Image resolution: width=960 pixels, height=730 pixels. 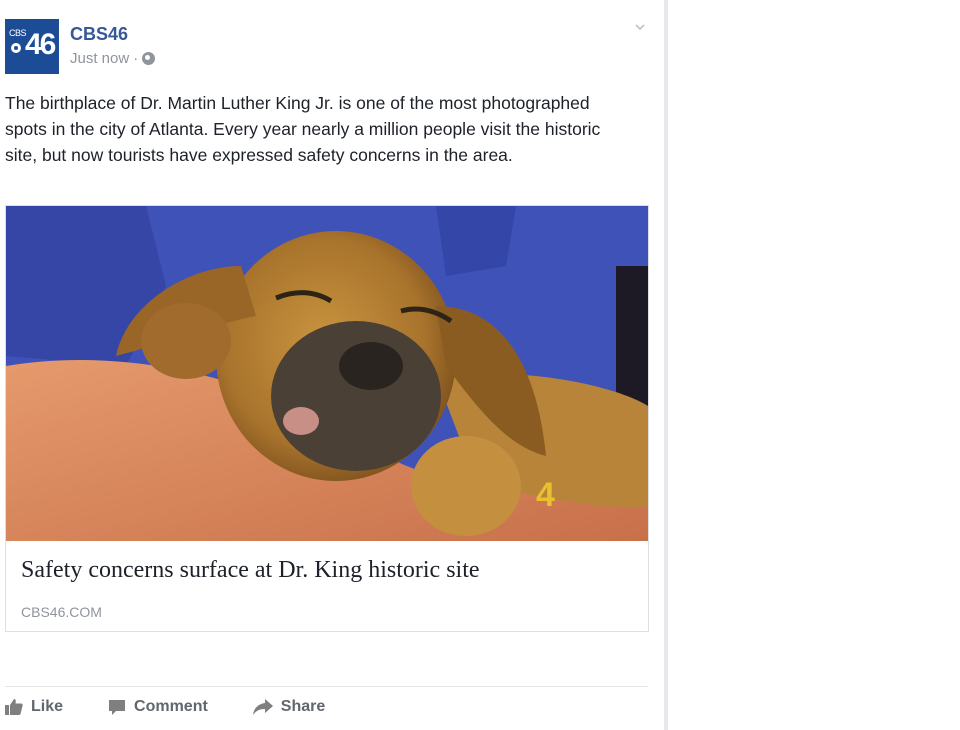 What do you see at coordinates (18, 33) in the screenshot?
I see `avatar-cbs-text: CBS` at bounding box center [18, 33].